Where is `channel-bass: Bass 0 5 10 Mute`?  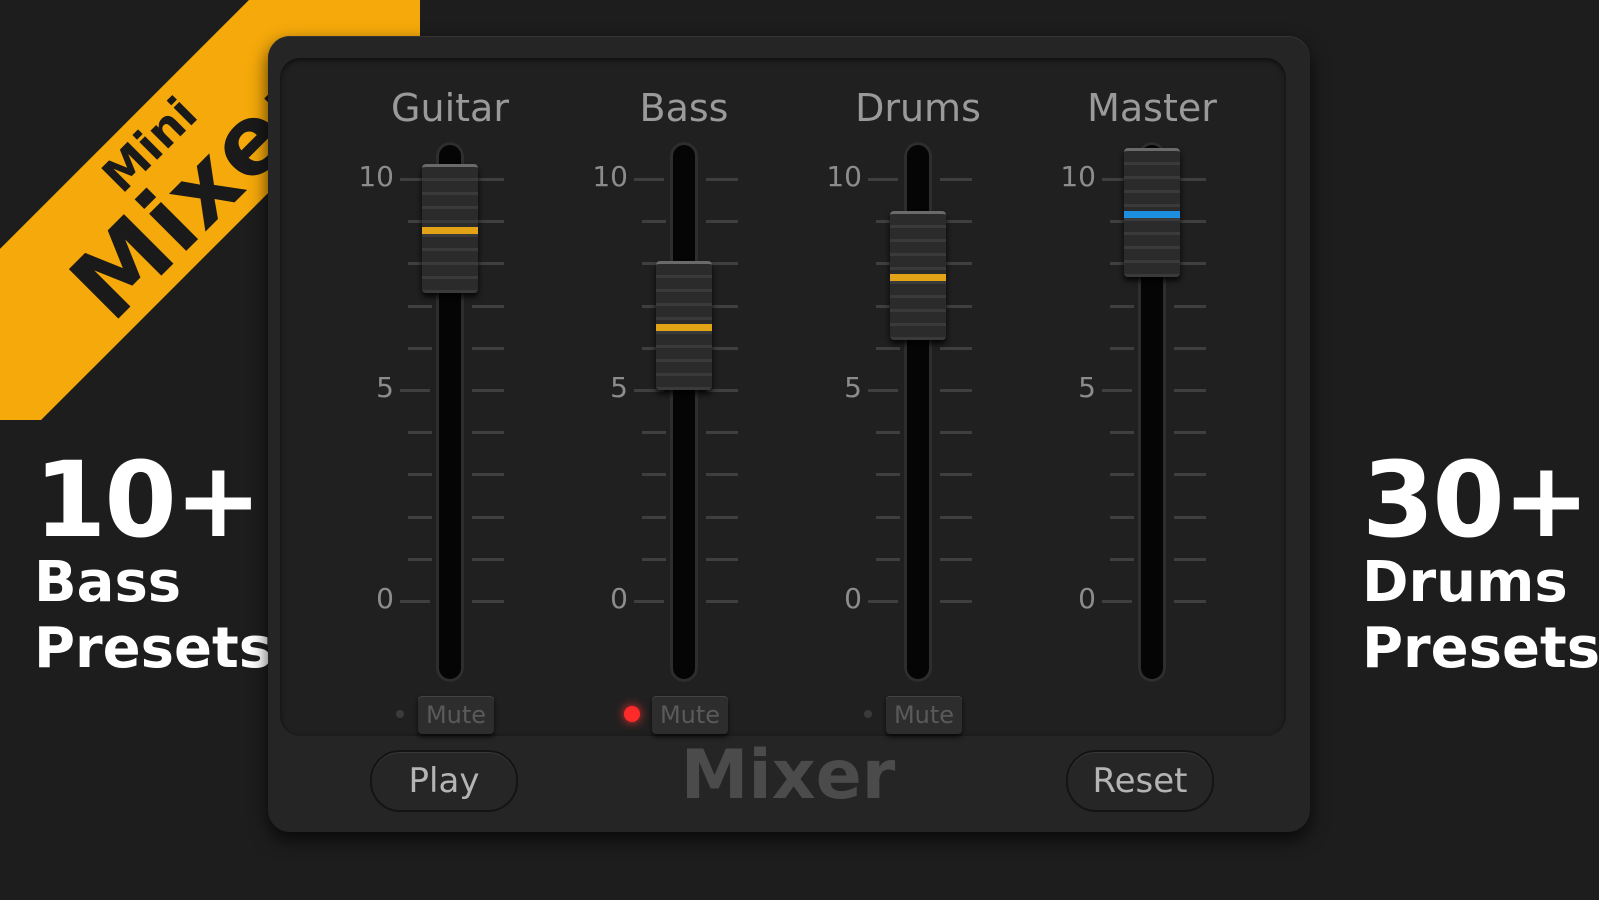 channel-bass: Bass 0 5 10 Mute is located at coordinates (683, 397).